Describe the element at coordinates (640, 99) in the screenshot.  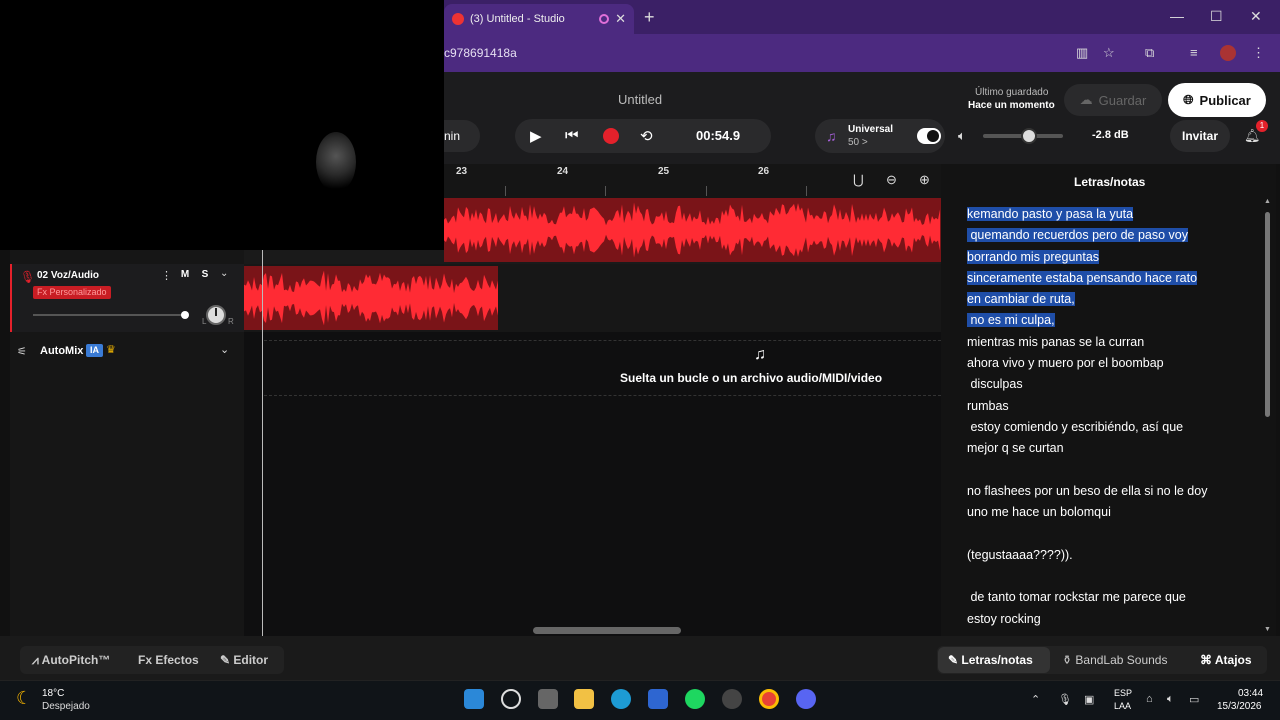
I see `project-title: Untitled` at that location.